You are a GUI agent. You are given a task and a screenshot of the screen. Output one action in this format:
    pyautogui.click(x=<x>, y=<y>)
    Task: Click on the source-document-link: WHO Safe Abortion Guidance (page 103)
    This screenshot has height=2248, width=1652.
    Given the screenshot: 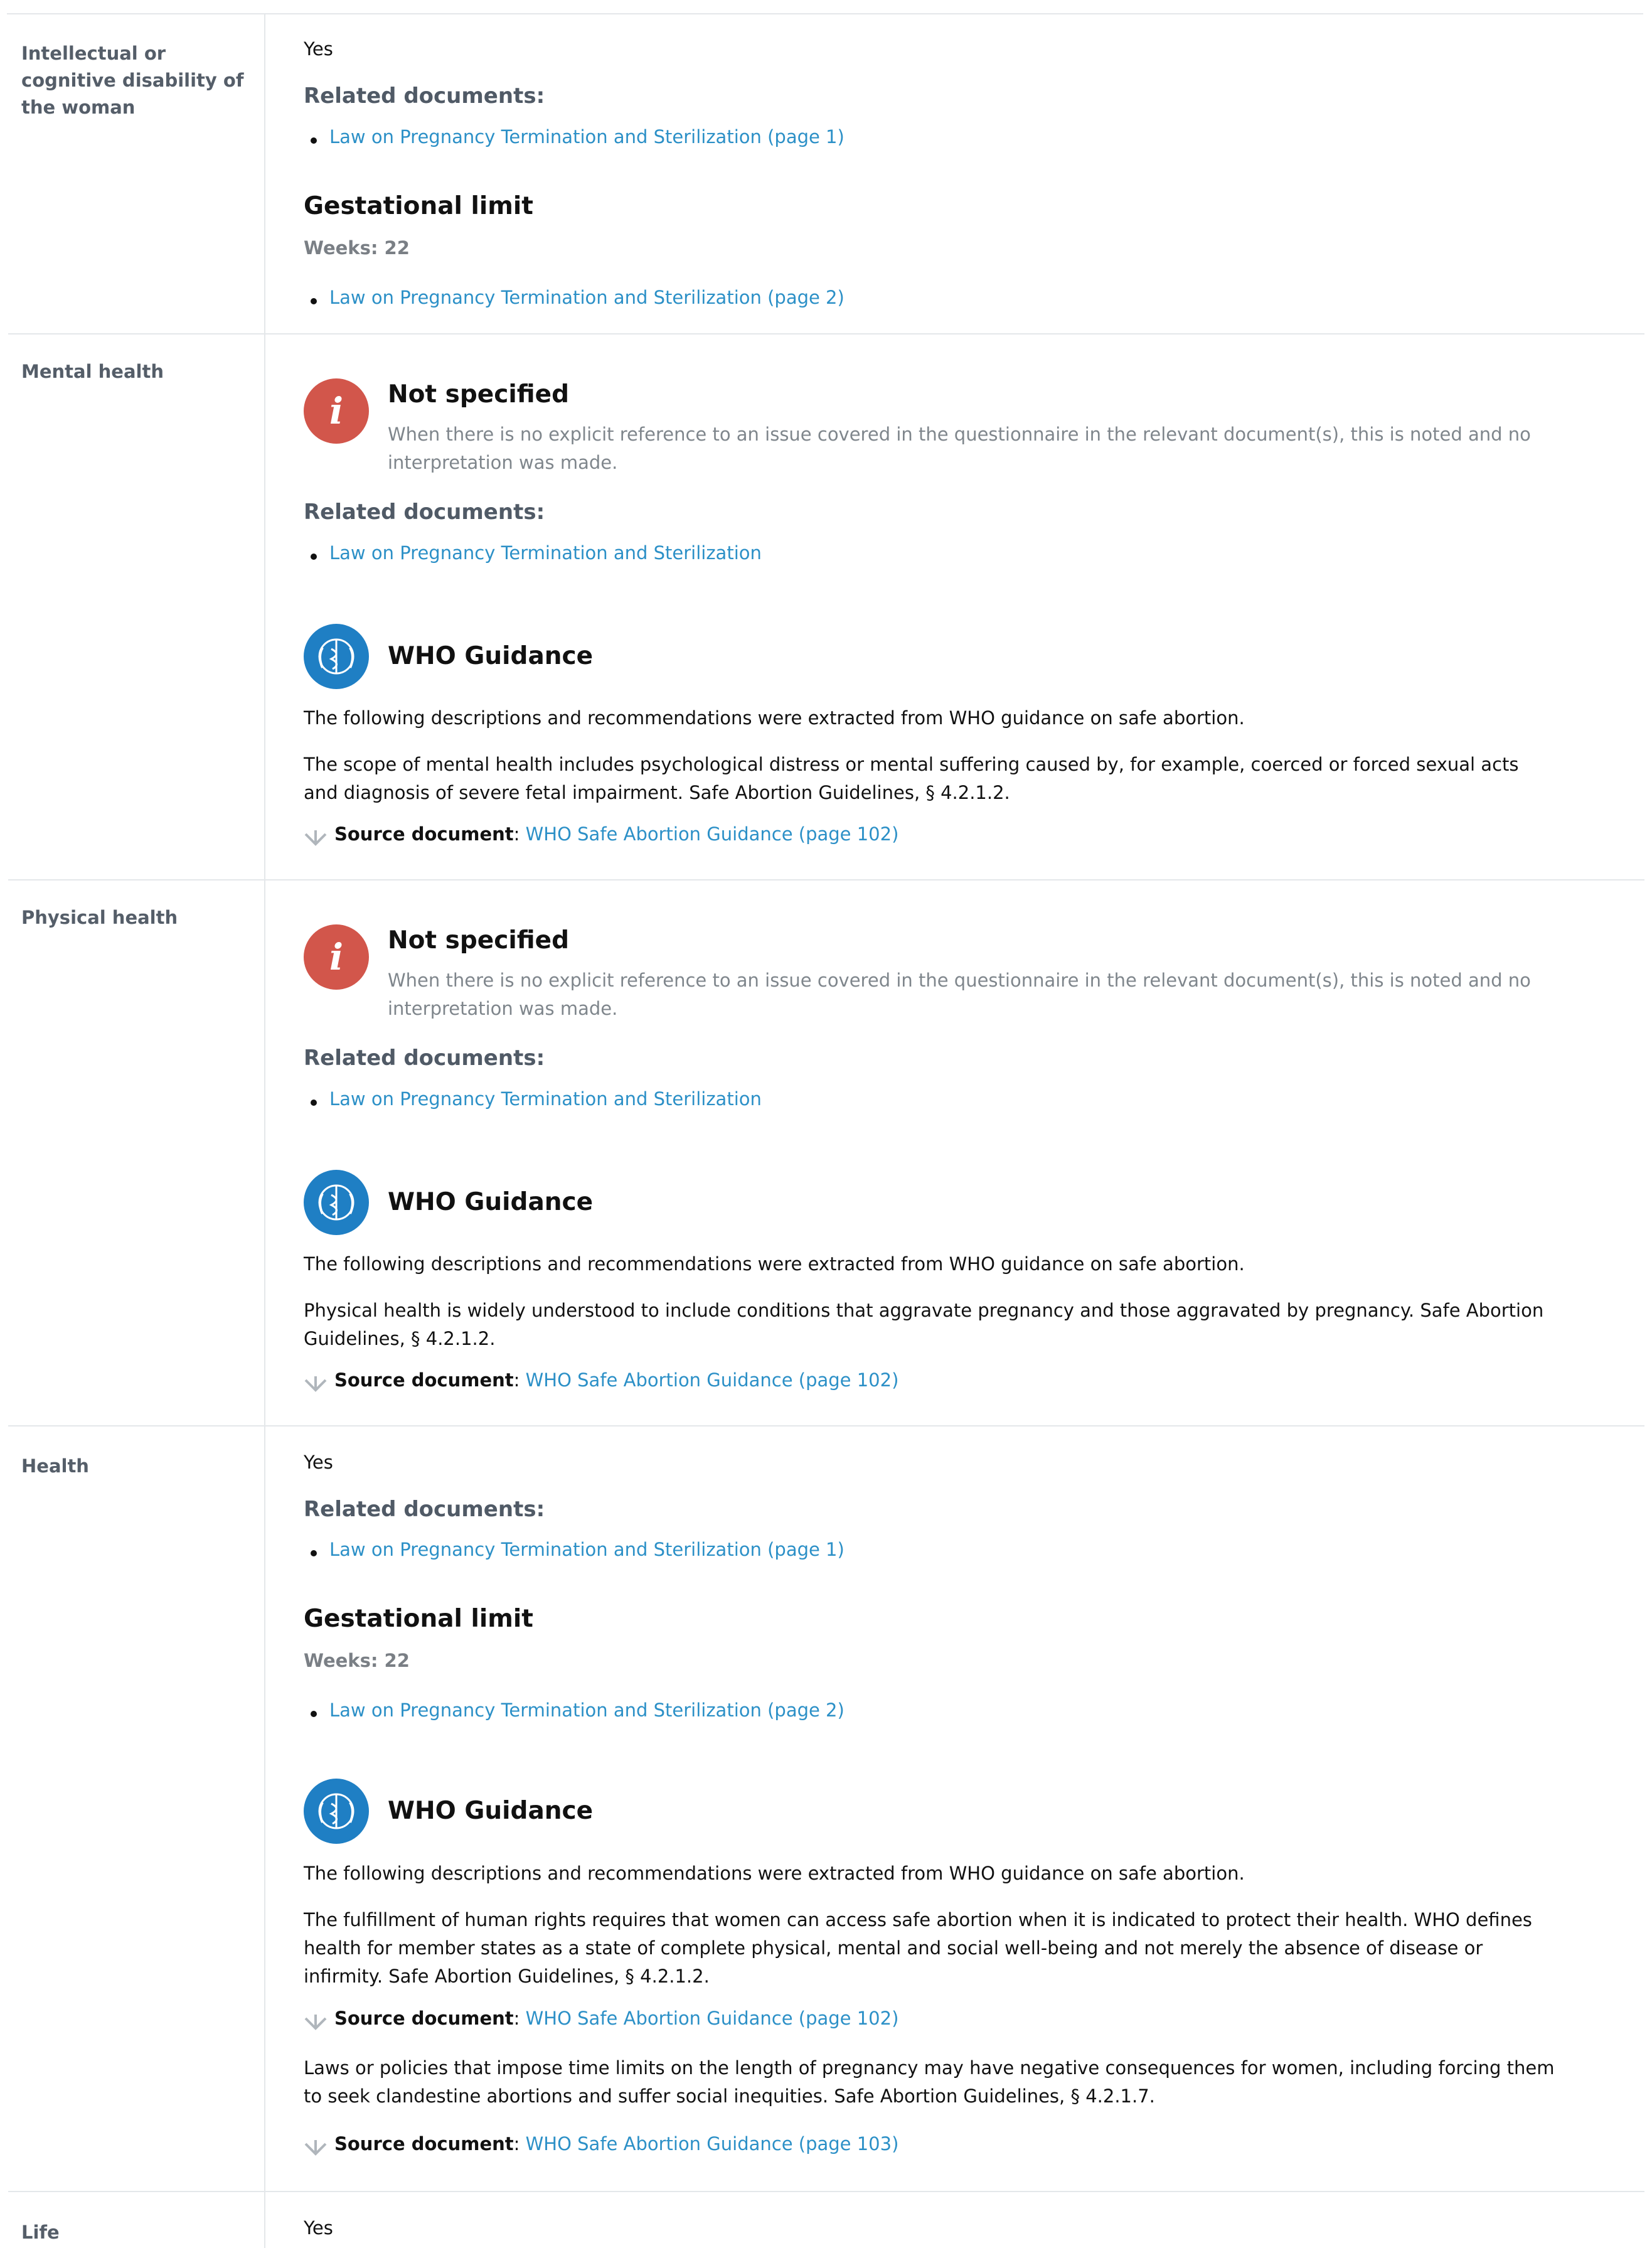 What is the action you would take?
    pyautogui.click(x=713, y=2143)
    